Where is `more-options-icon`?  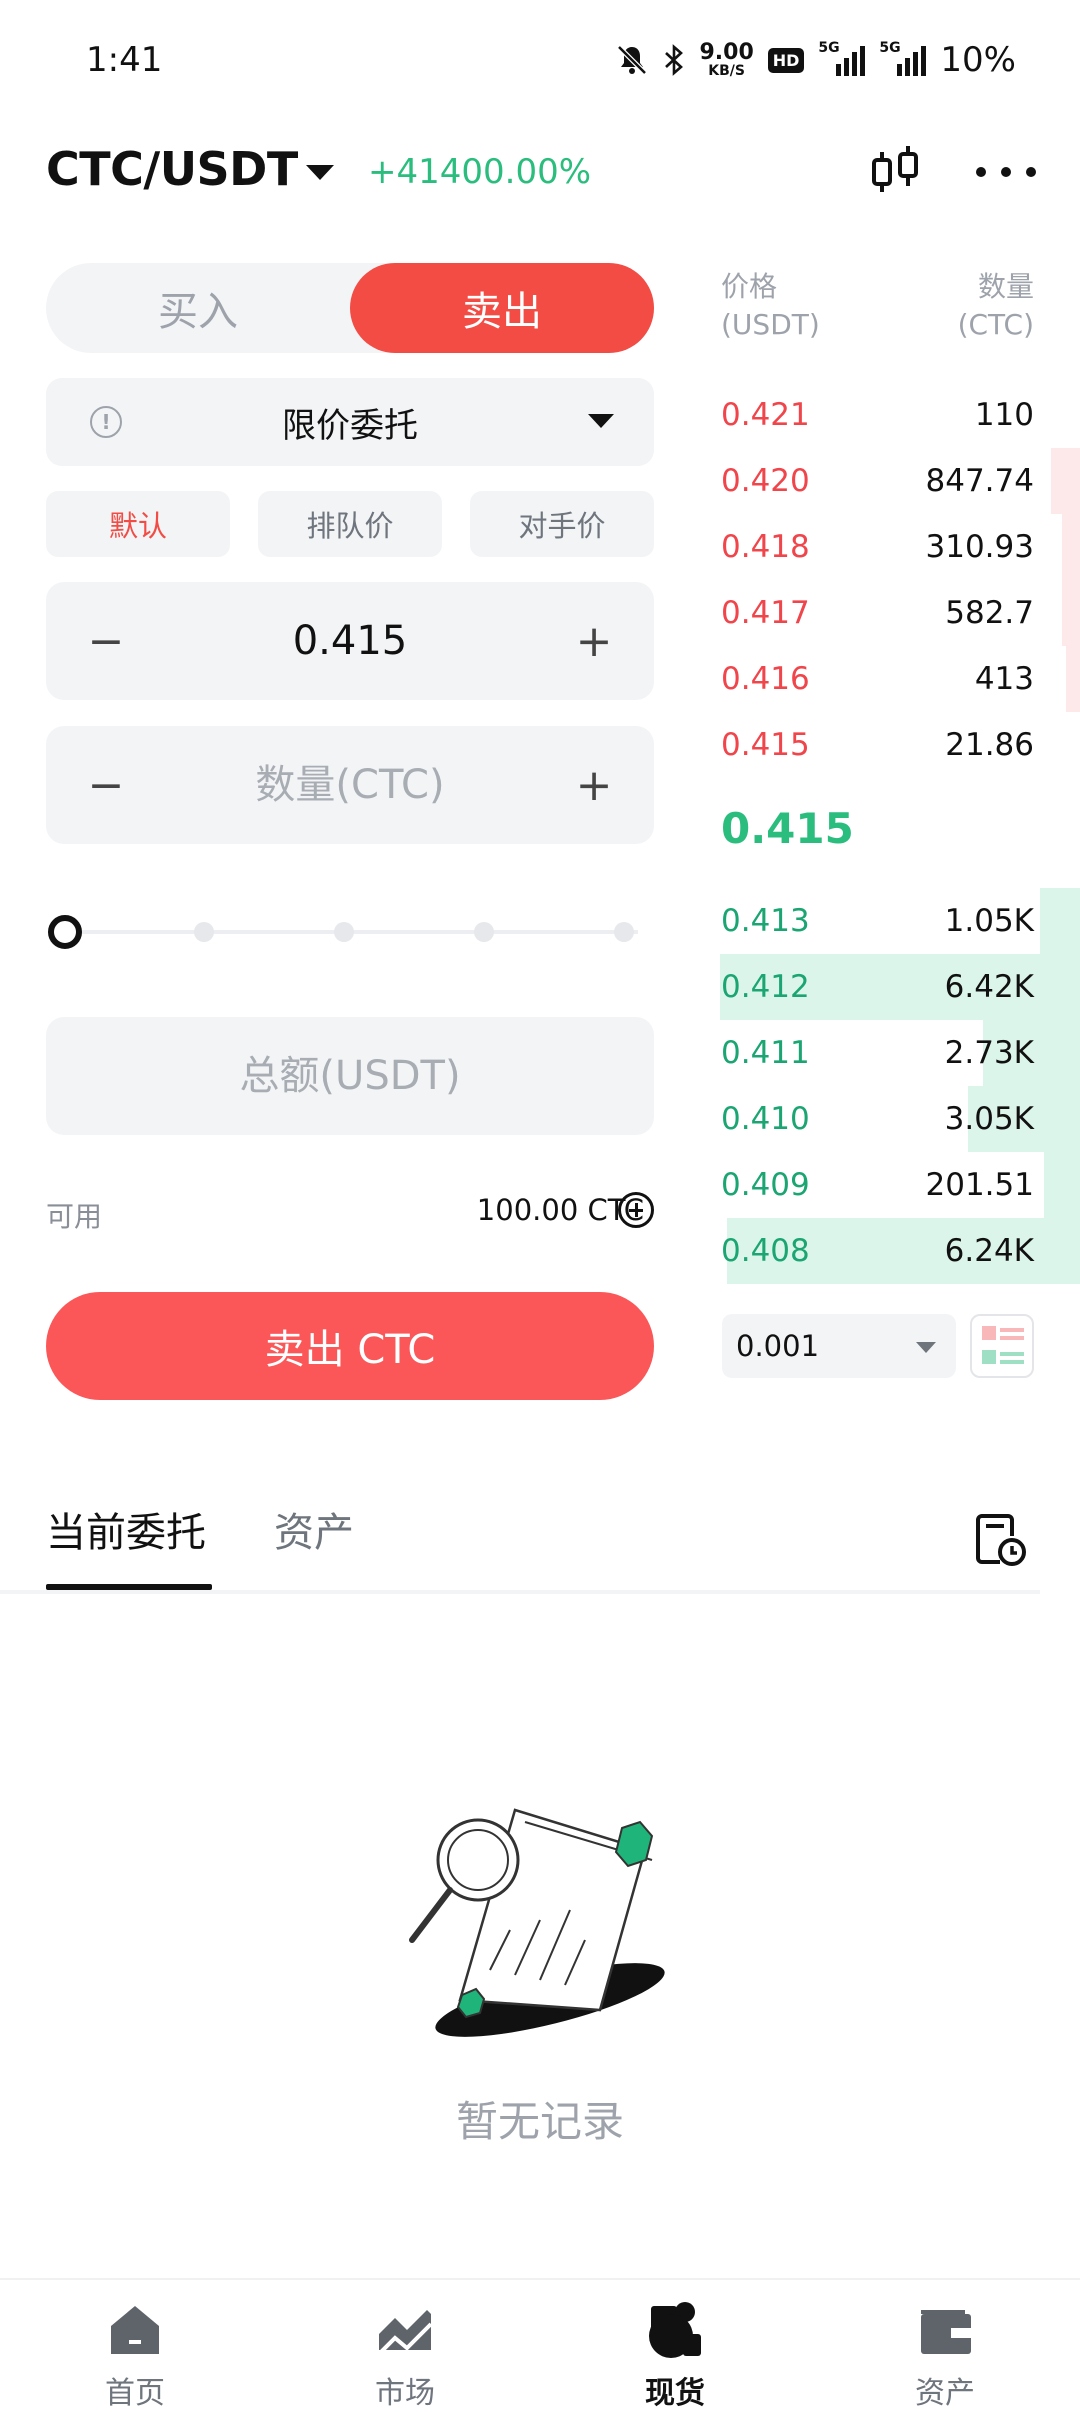 more-options-icon is located at coordinates (1006, 172).